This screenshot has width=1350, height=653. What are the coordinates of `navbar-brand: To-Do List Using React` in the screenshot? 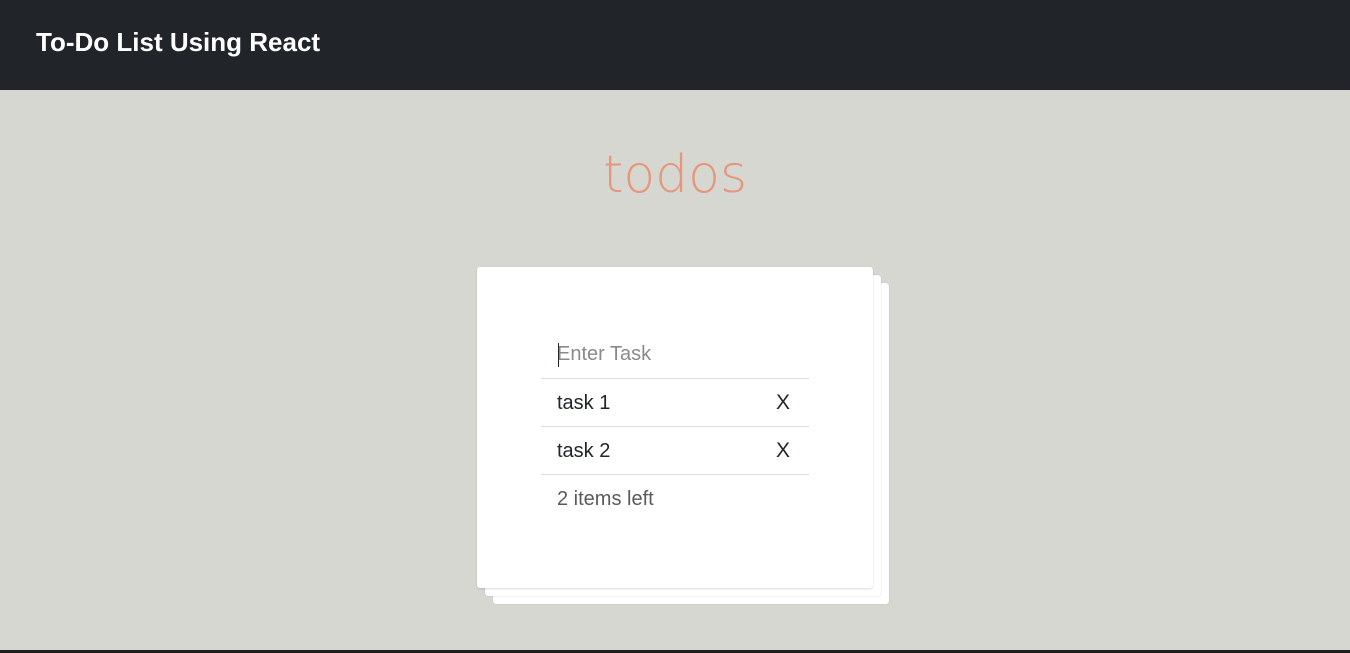 It's located at (178, 42).